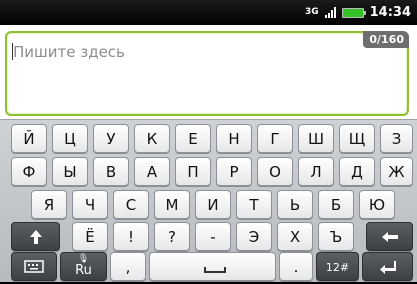  I want to click on key-symbol: Ъ, so click(336, 236).